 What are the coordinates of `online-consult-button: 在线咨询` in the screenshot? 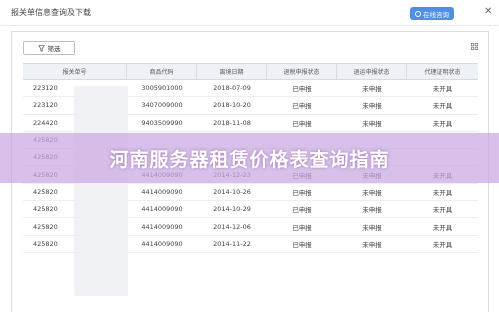 It's located at (432, 13).